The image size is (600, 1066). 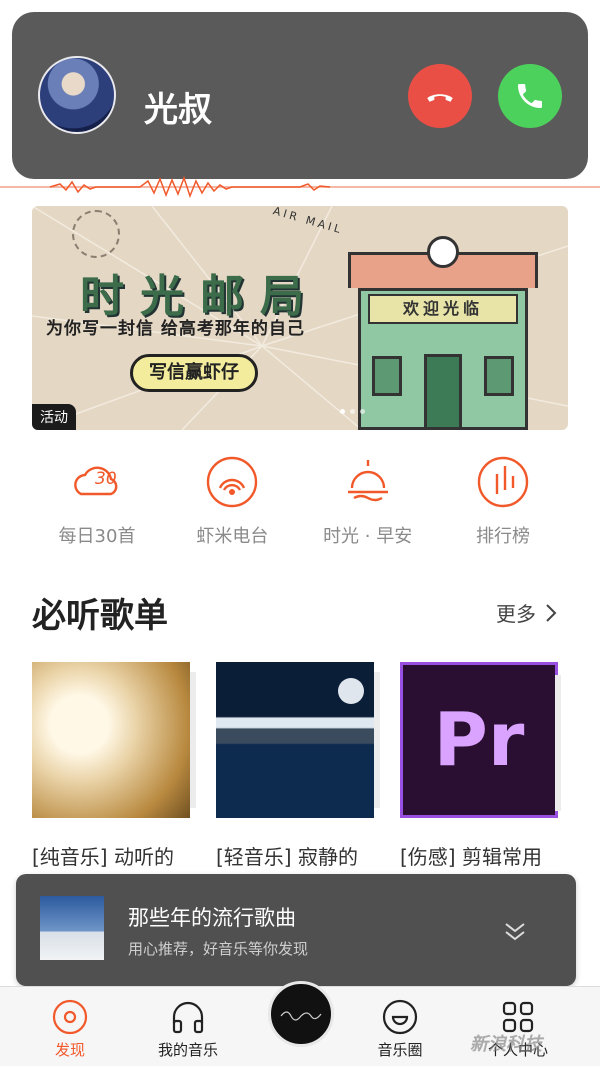 I want to click on banner-subtitle: 为你写一封信 给高考那年的自己, so click(x=175, y=329).